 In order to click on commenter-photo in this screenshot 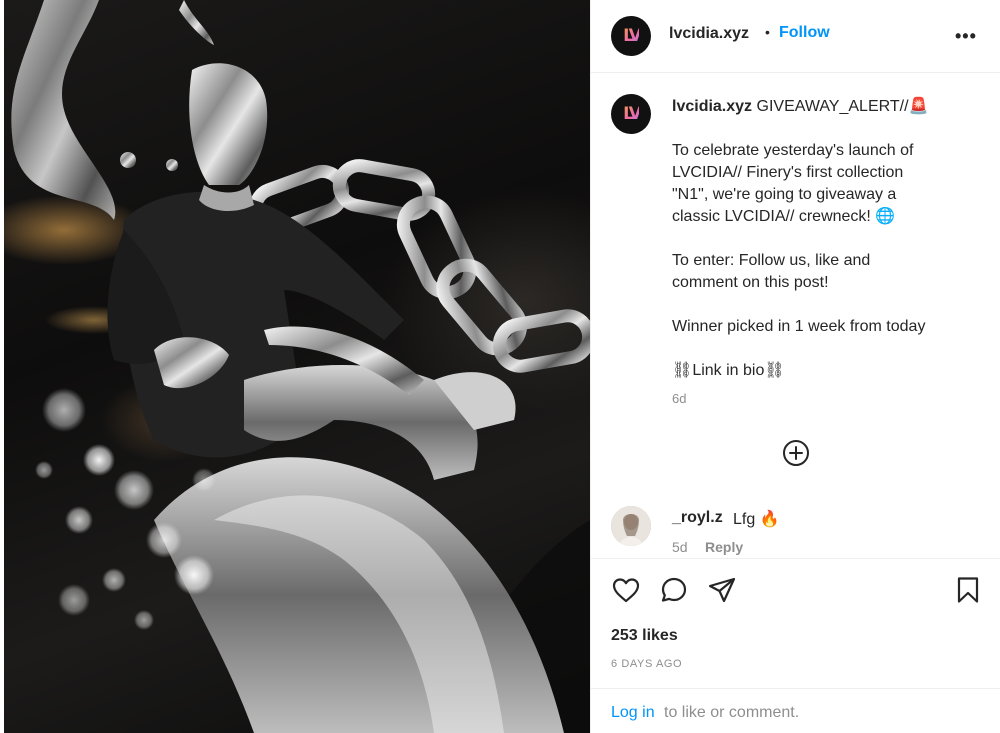, I will do `click(631, 526)`.